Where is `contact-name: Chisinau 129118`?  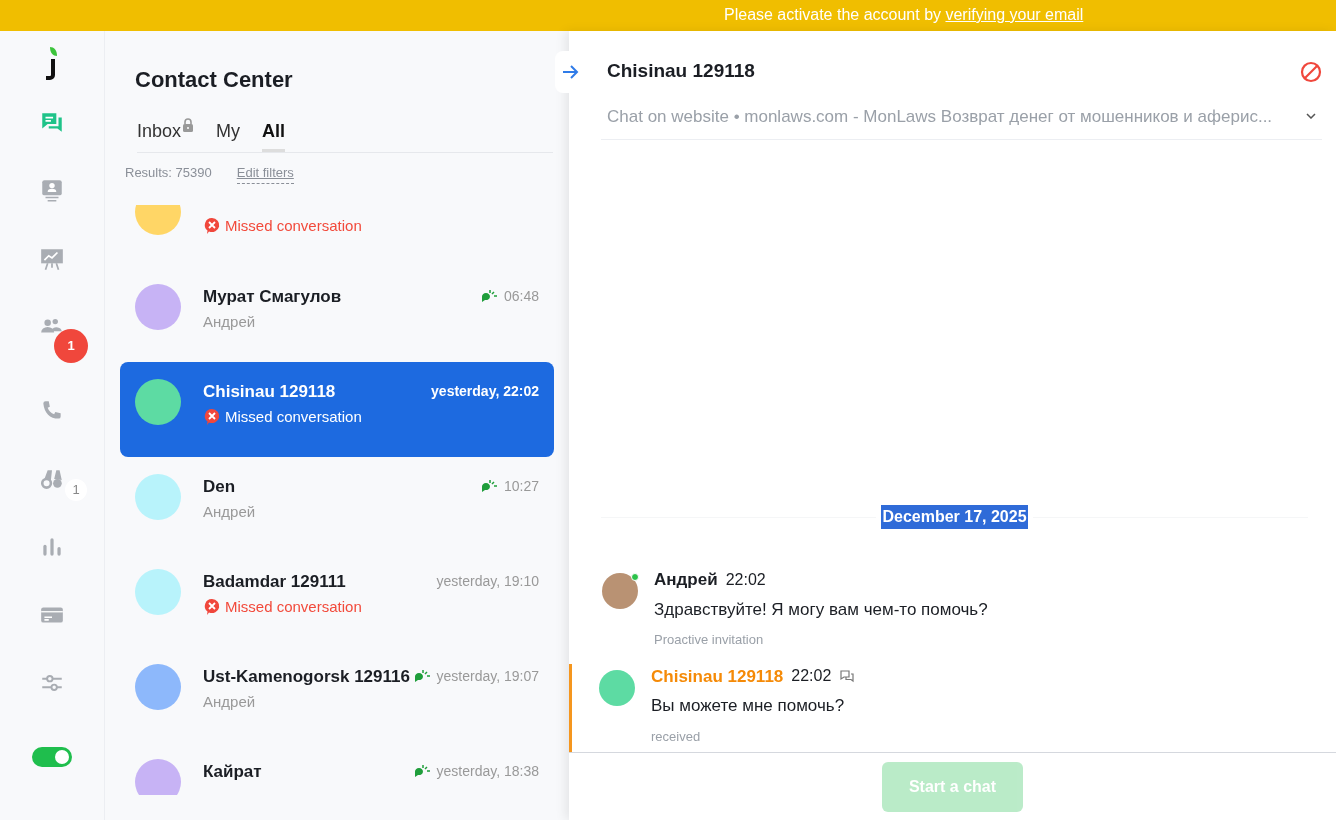
contact-name: Chisinau 129118 is located at coordinates (269, 391).